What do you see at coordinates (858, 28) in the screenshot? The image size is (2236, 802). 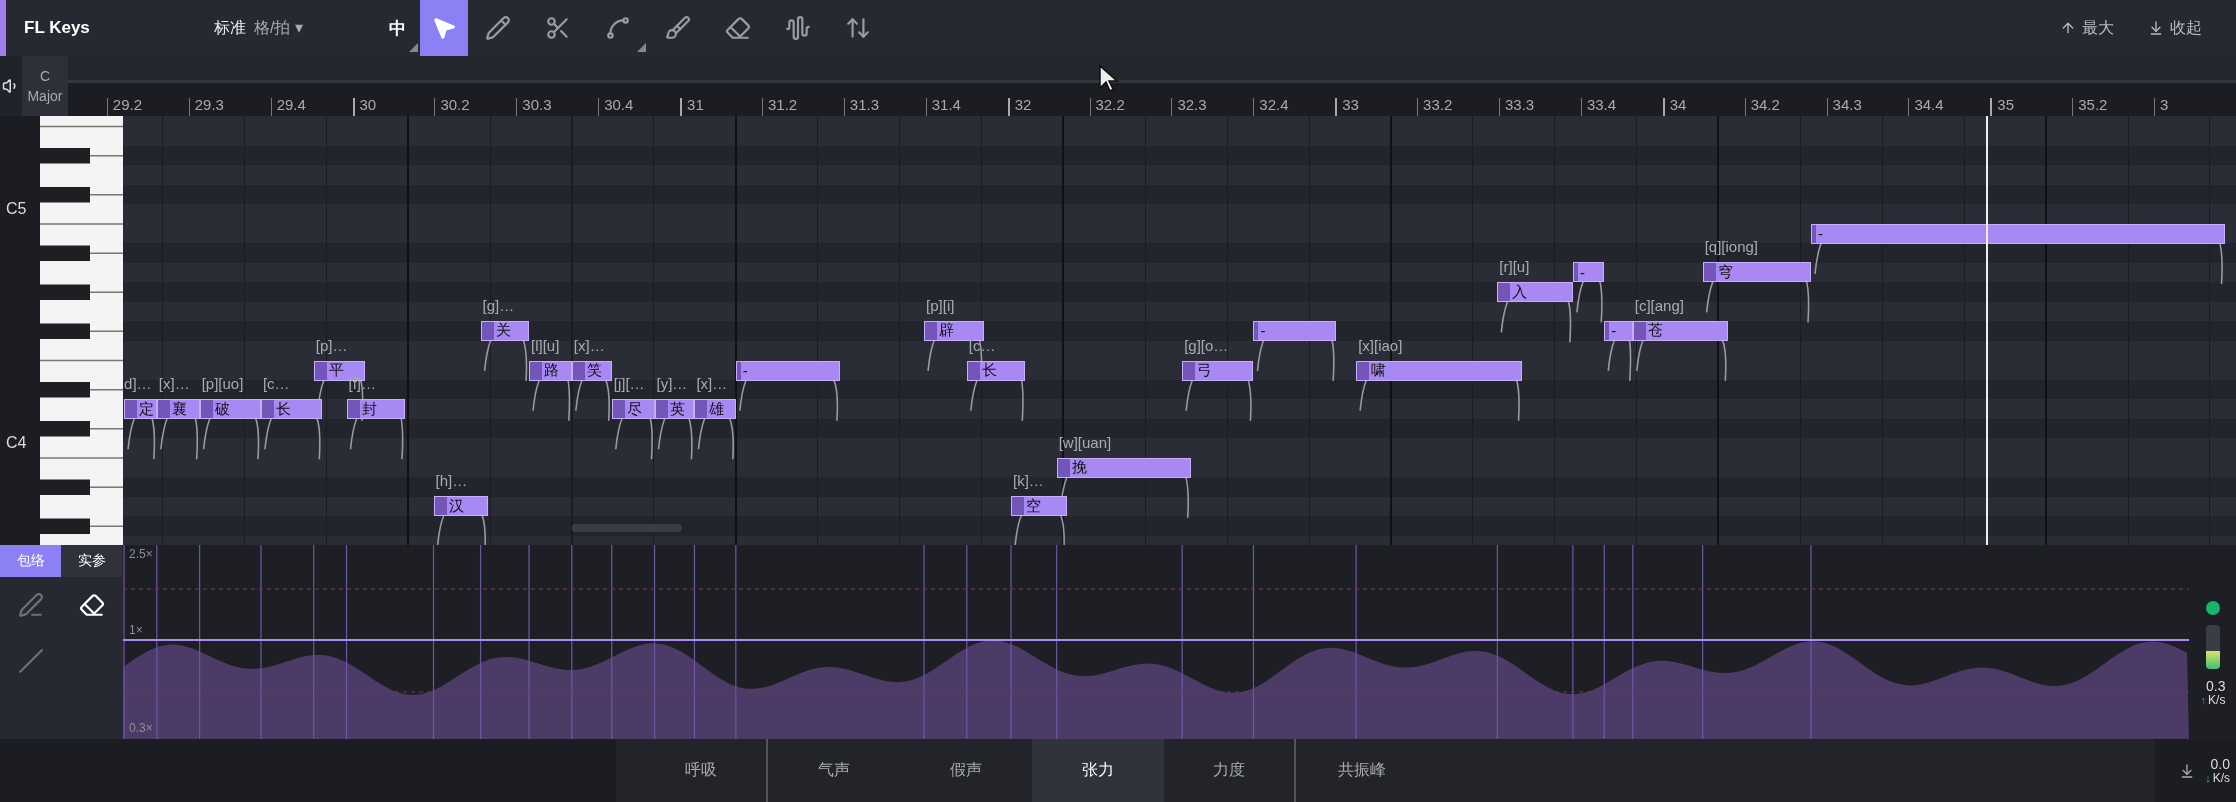 I see `arrows-icon` at bounding box center [858, 28].